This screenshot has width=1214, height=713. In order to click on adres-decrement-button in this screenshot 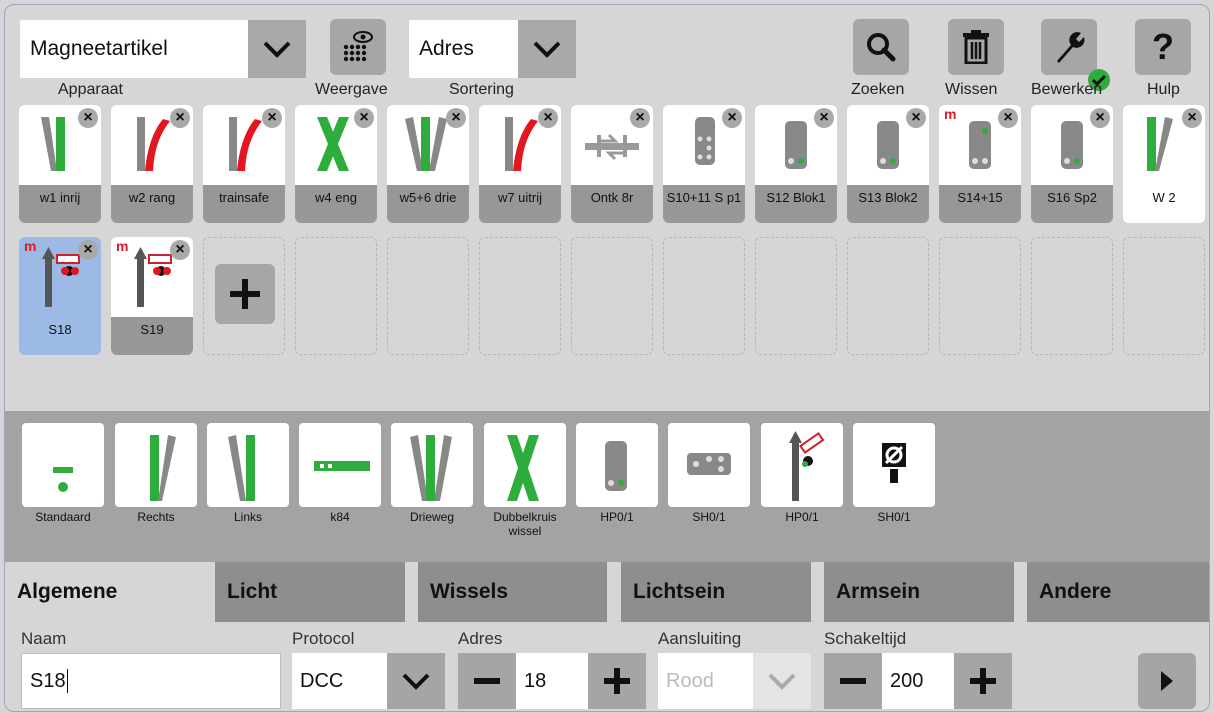, I will do `click(487, 681)`.